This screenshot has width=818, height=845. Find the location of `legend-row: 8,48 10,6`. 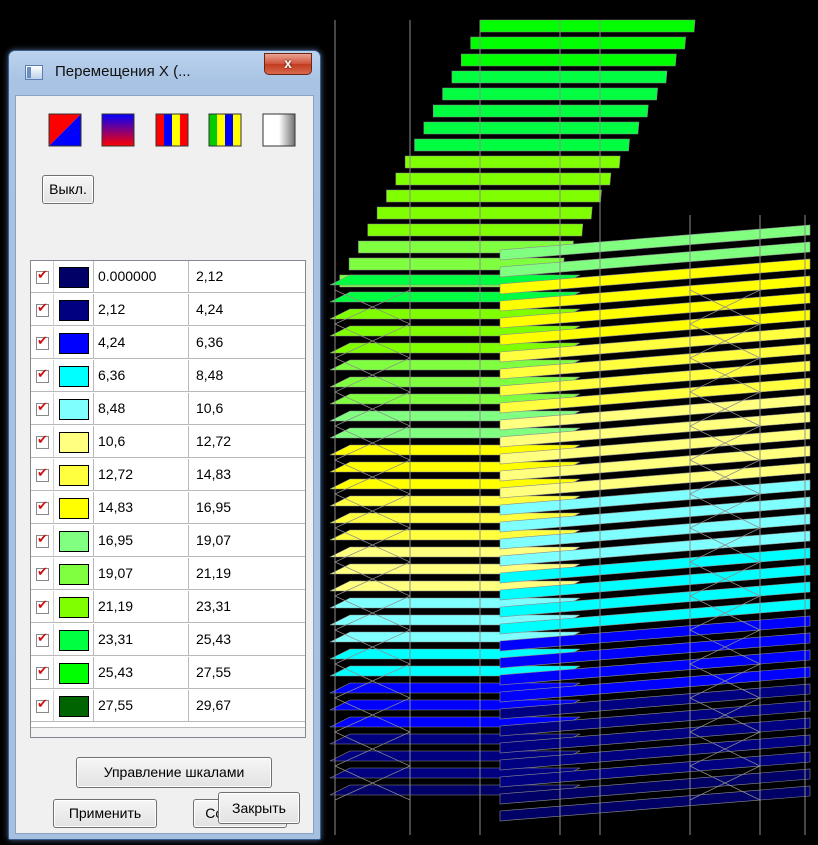

legend-row: 8,48 10,6 is located at coordinates (168, 409).